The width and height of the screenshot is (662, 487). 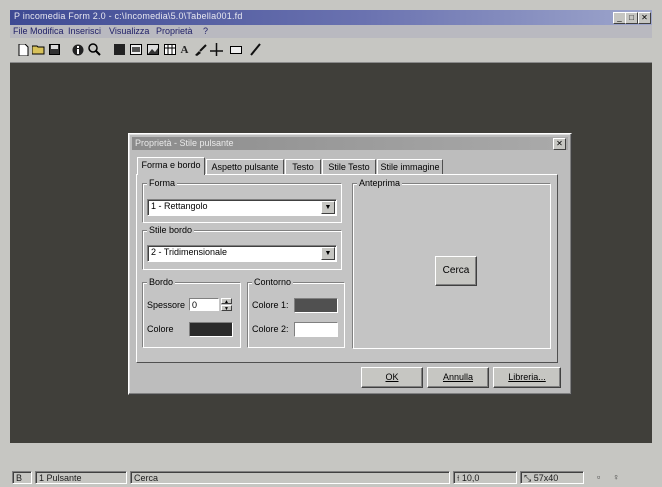 What do you see at coordinates (129, 31) in the screenshot?
I see `menu-visualizza: Visualizza` at bounding box center [129, 31].